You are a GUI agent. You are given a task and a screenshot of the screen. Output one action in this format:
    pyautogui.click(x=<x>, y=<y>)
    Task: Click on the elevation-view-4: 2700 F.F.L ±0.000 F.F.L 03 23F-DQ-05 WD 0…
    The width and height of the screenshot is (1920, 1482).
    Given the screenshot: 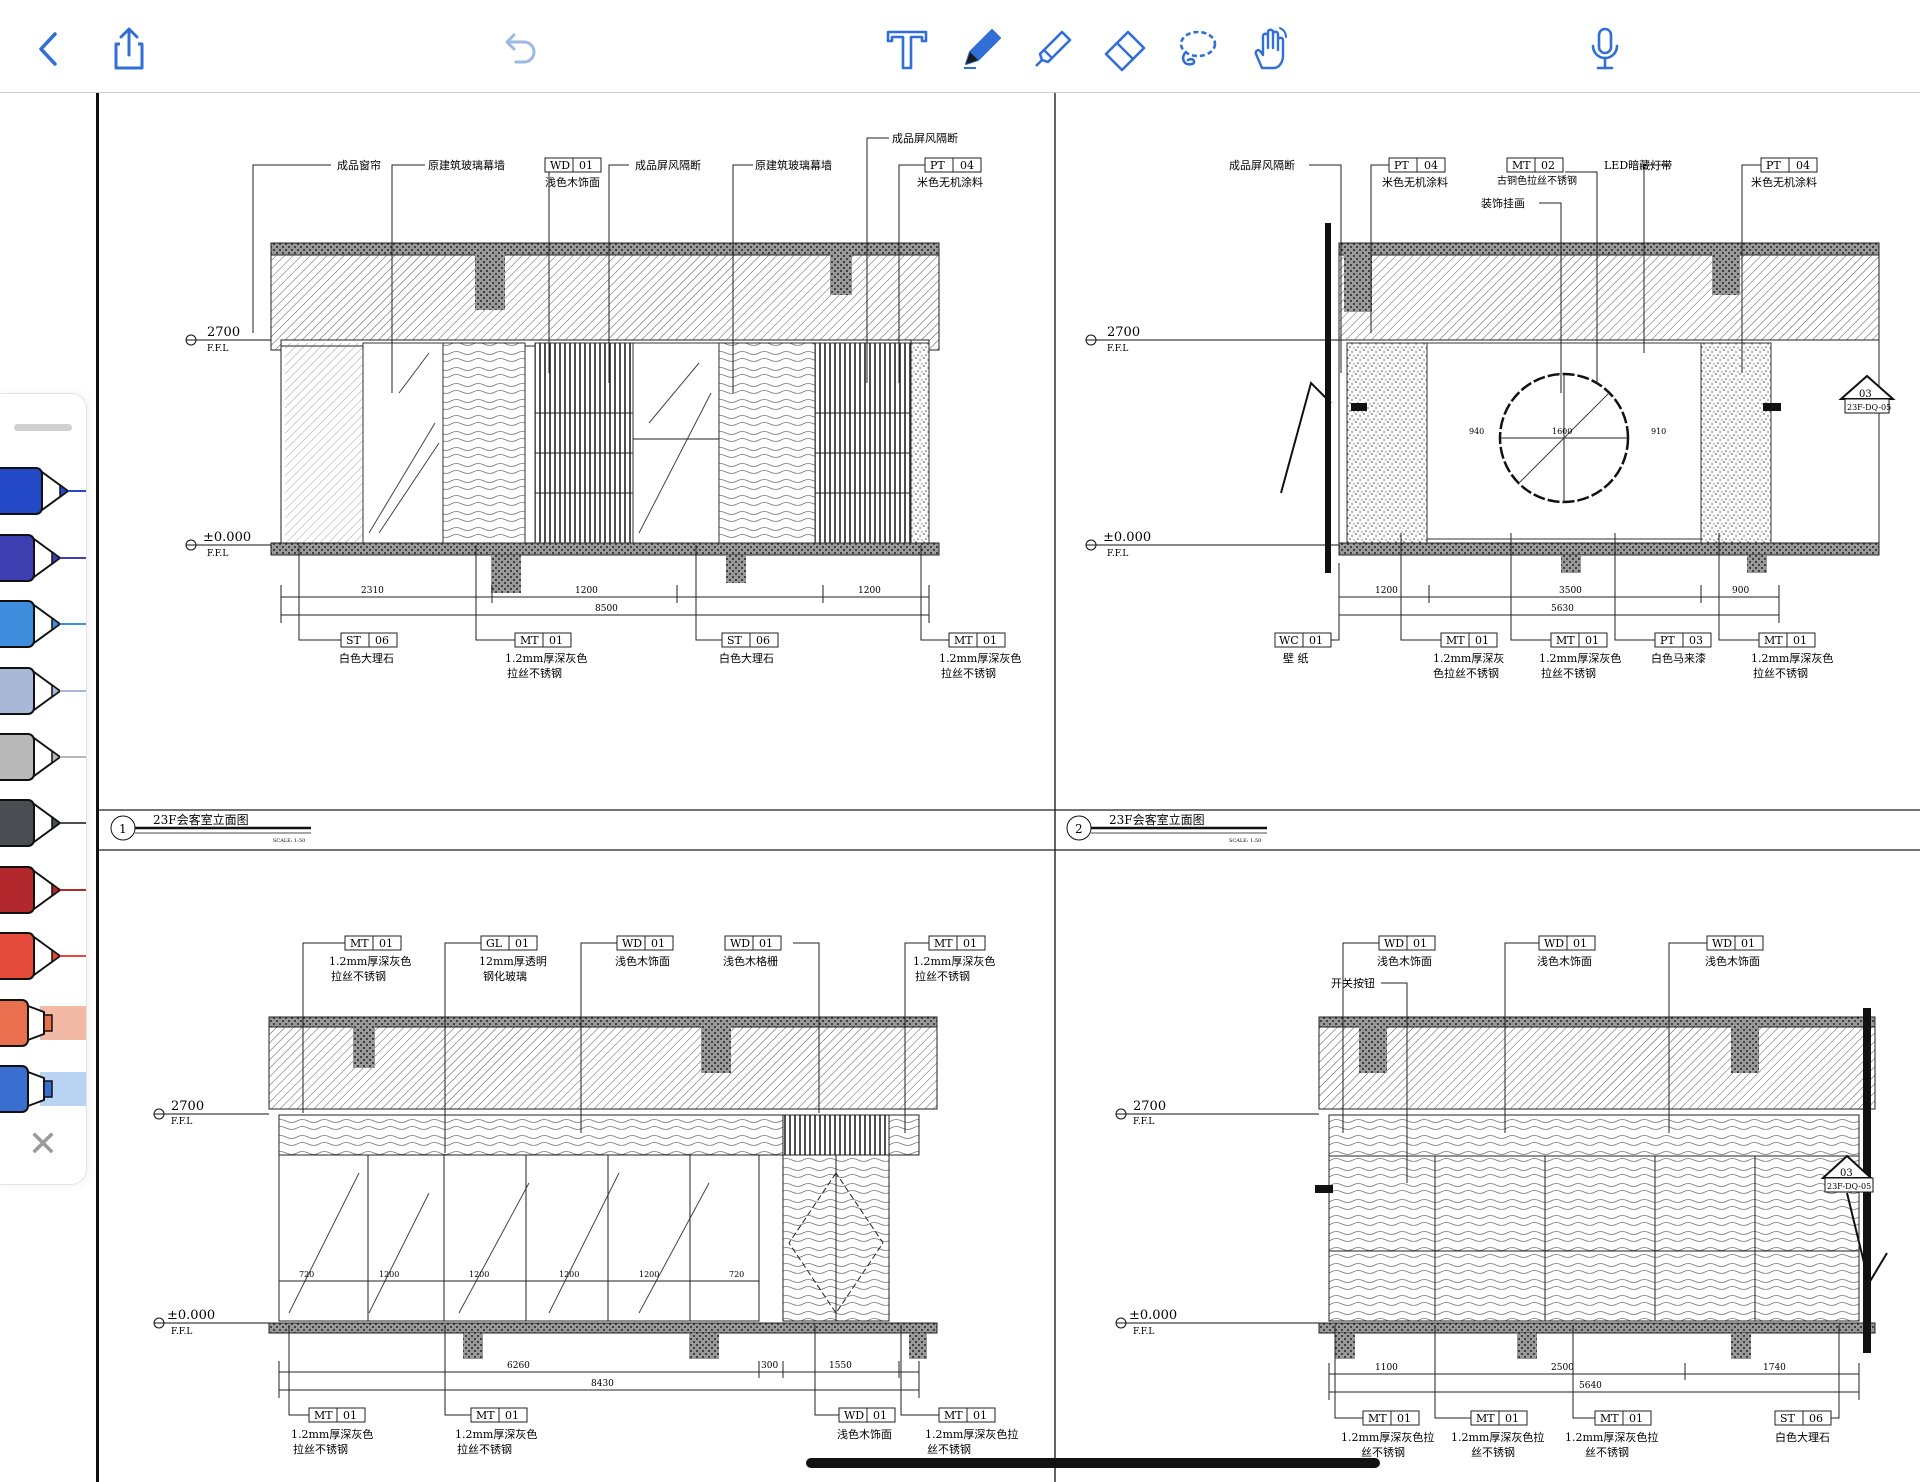 What is the action you would take?
    pyautogui.click(x=1501, y=1197)
    